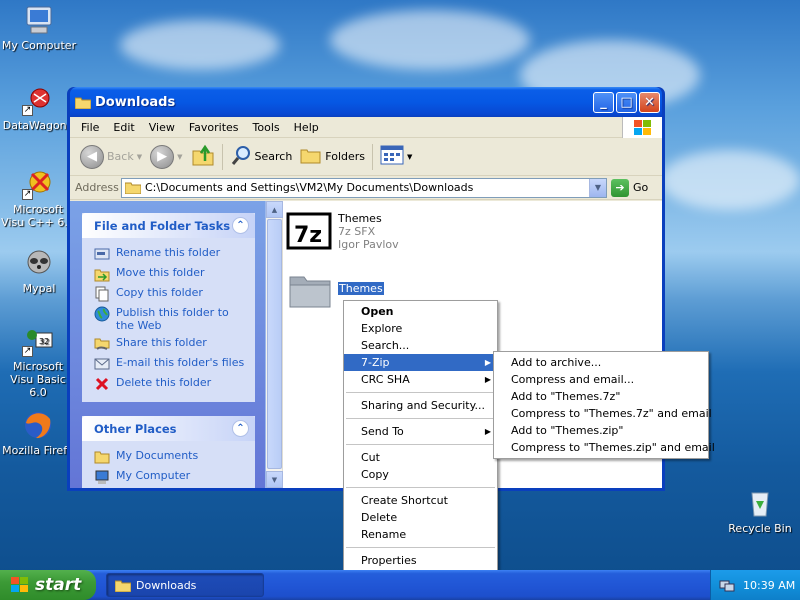 The image size is (800, 600). What do you see at coordinates (44, 341) in the screenshot?
I see `svg-text: 32` at bounding box center [44, 341].